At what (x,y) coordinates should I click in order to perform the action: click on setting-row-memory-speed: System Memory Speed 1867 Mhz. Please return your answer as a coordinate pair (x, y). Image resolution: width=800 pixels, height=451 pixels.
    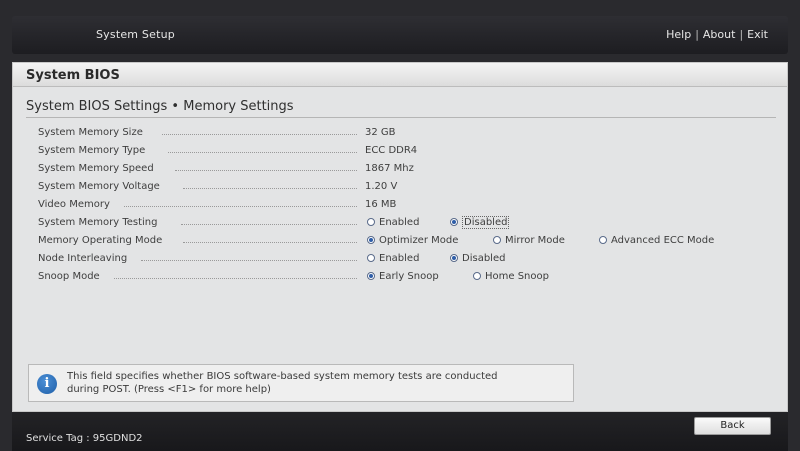
    Looking at the image, I should click on (408, 169).